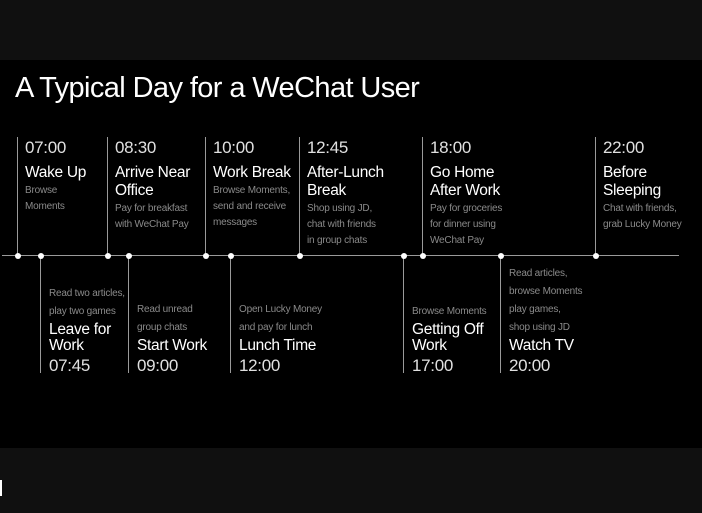 The width and height of the screenshot is (702, 513). Describe the element at coordinates (632, 190) in the screenshot. I see `event-heading: Sleeping` at that location.